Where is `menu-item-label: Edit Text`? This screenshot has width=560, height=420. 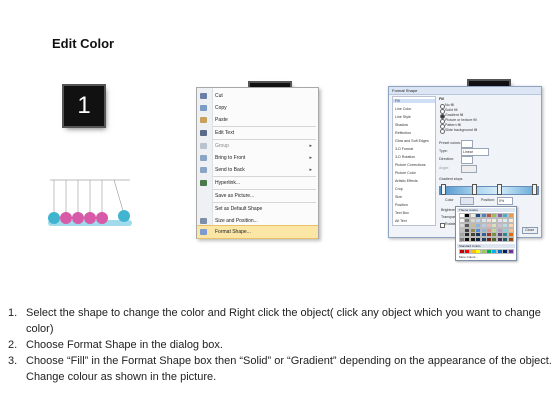
menu-item-label: Edit Text is located at coordinates (225, 133).